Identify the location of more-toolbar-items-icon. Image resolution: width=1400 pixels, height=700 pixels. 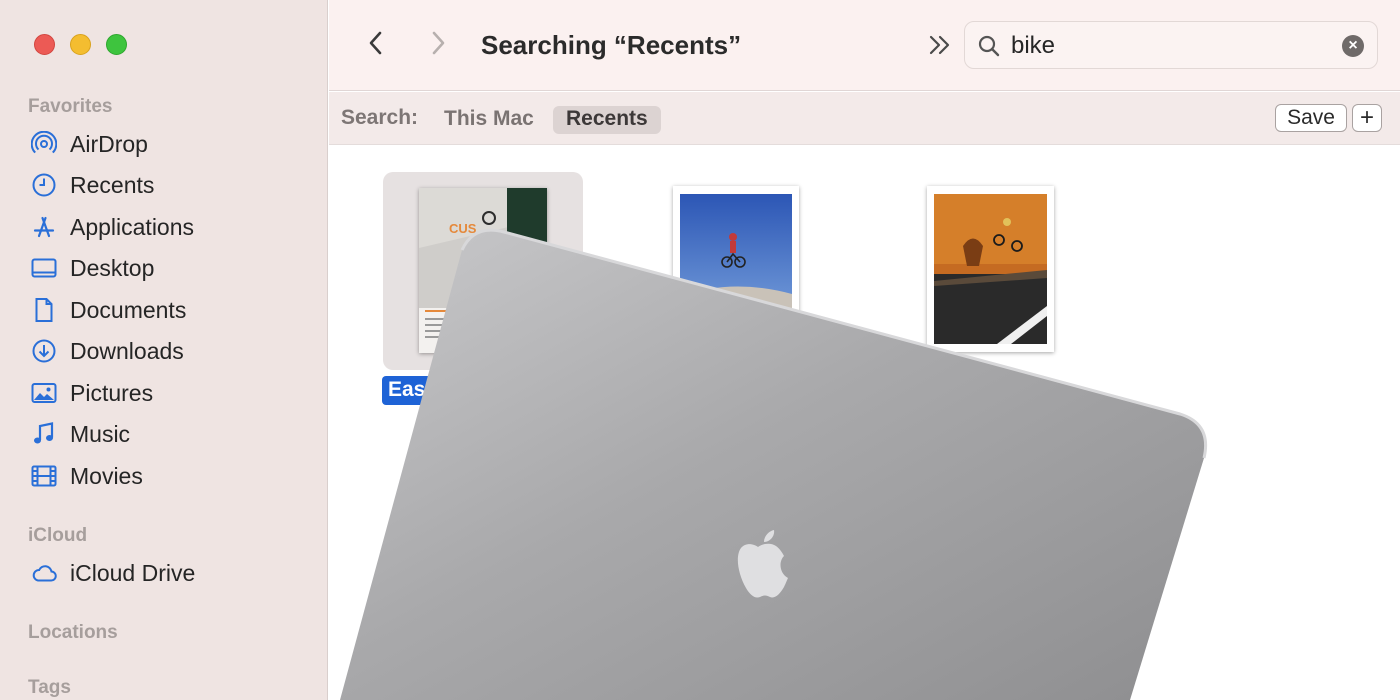
(940, 45).